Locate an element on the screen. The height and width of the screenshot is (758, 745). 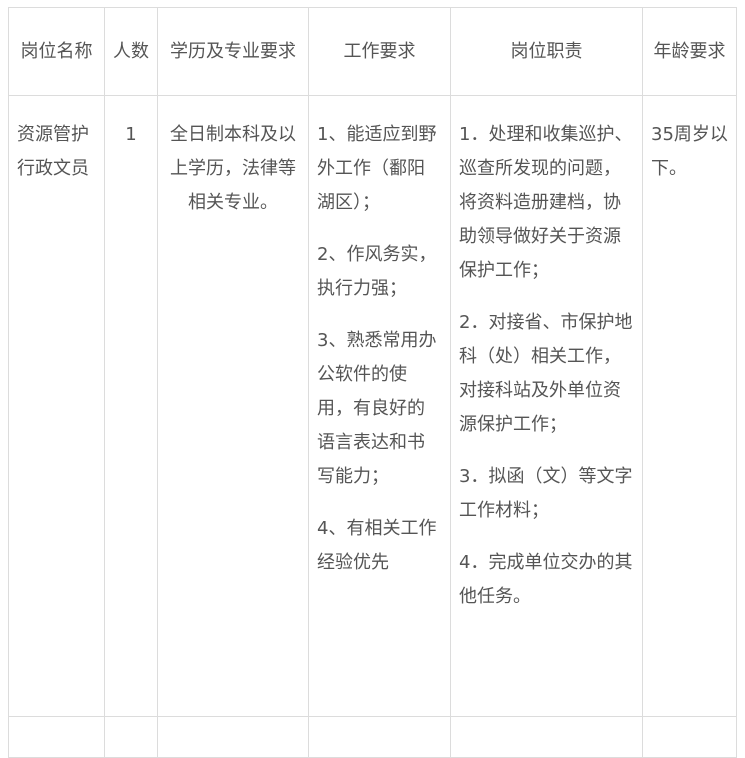
cell-headcount: 1 is located at coordinates (131, 406).